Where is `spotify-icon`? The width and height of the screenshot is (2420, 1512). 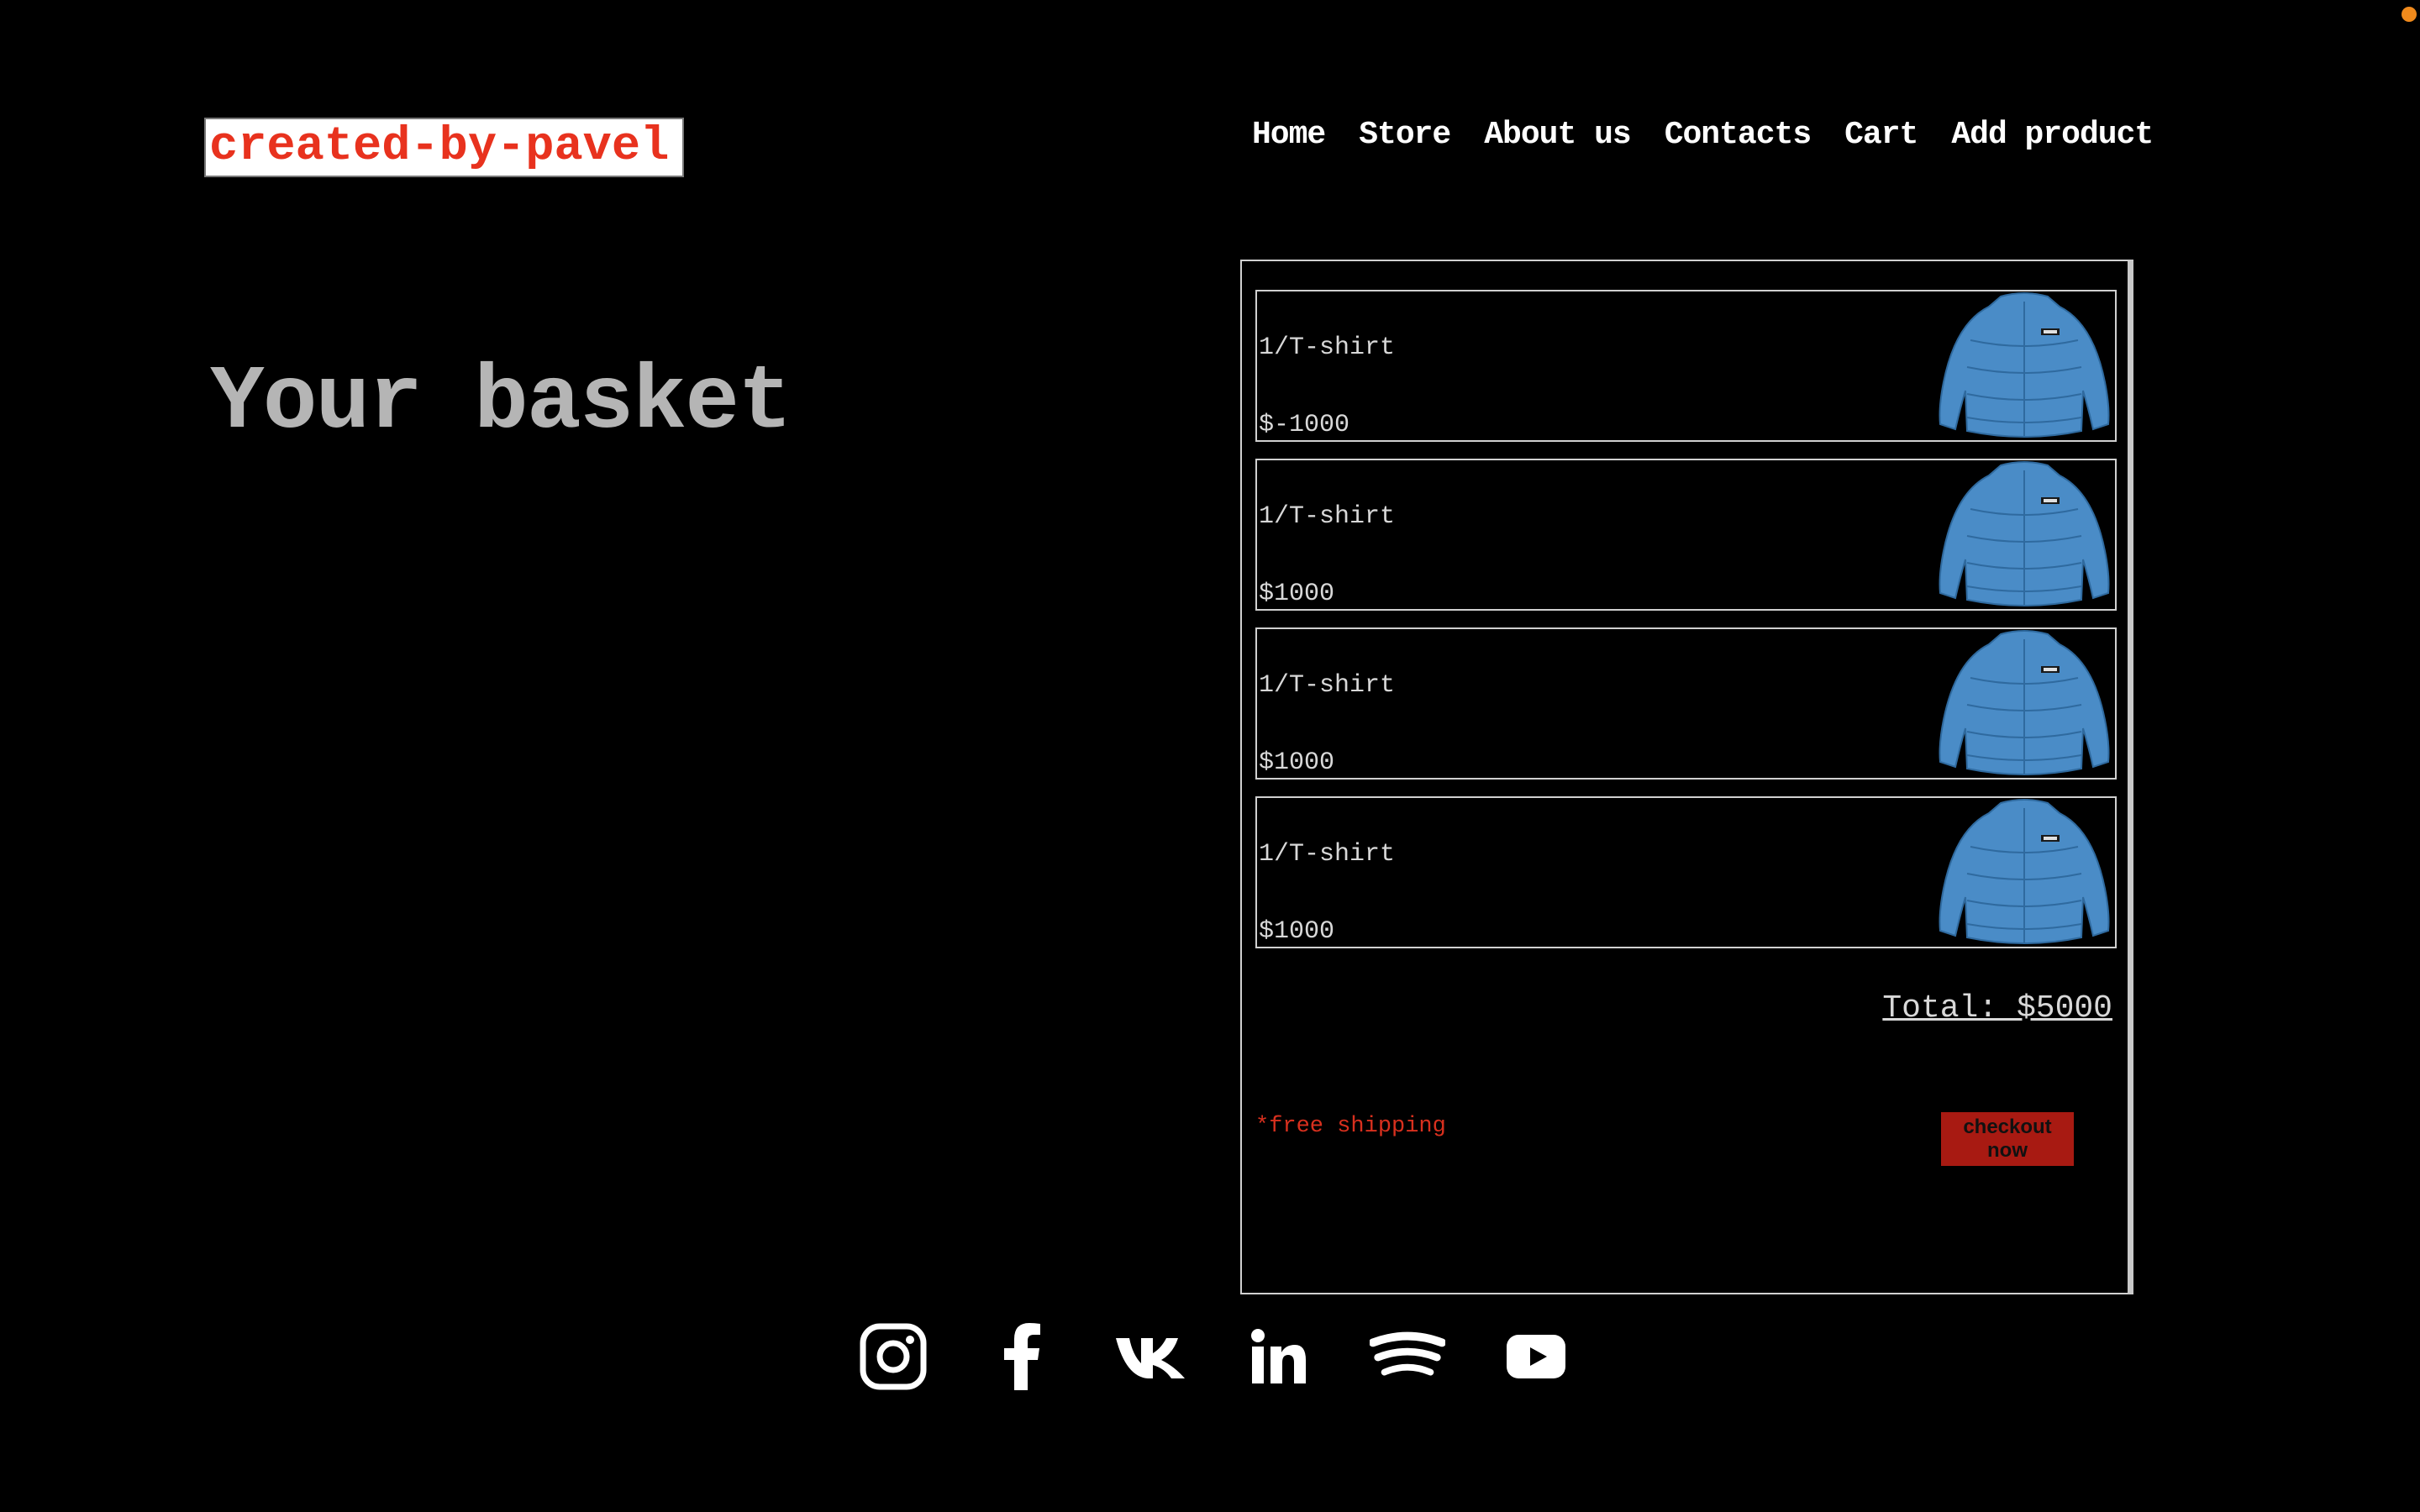 spotify-icon is located at coordinates (1407, 1353).